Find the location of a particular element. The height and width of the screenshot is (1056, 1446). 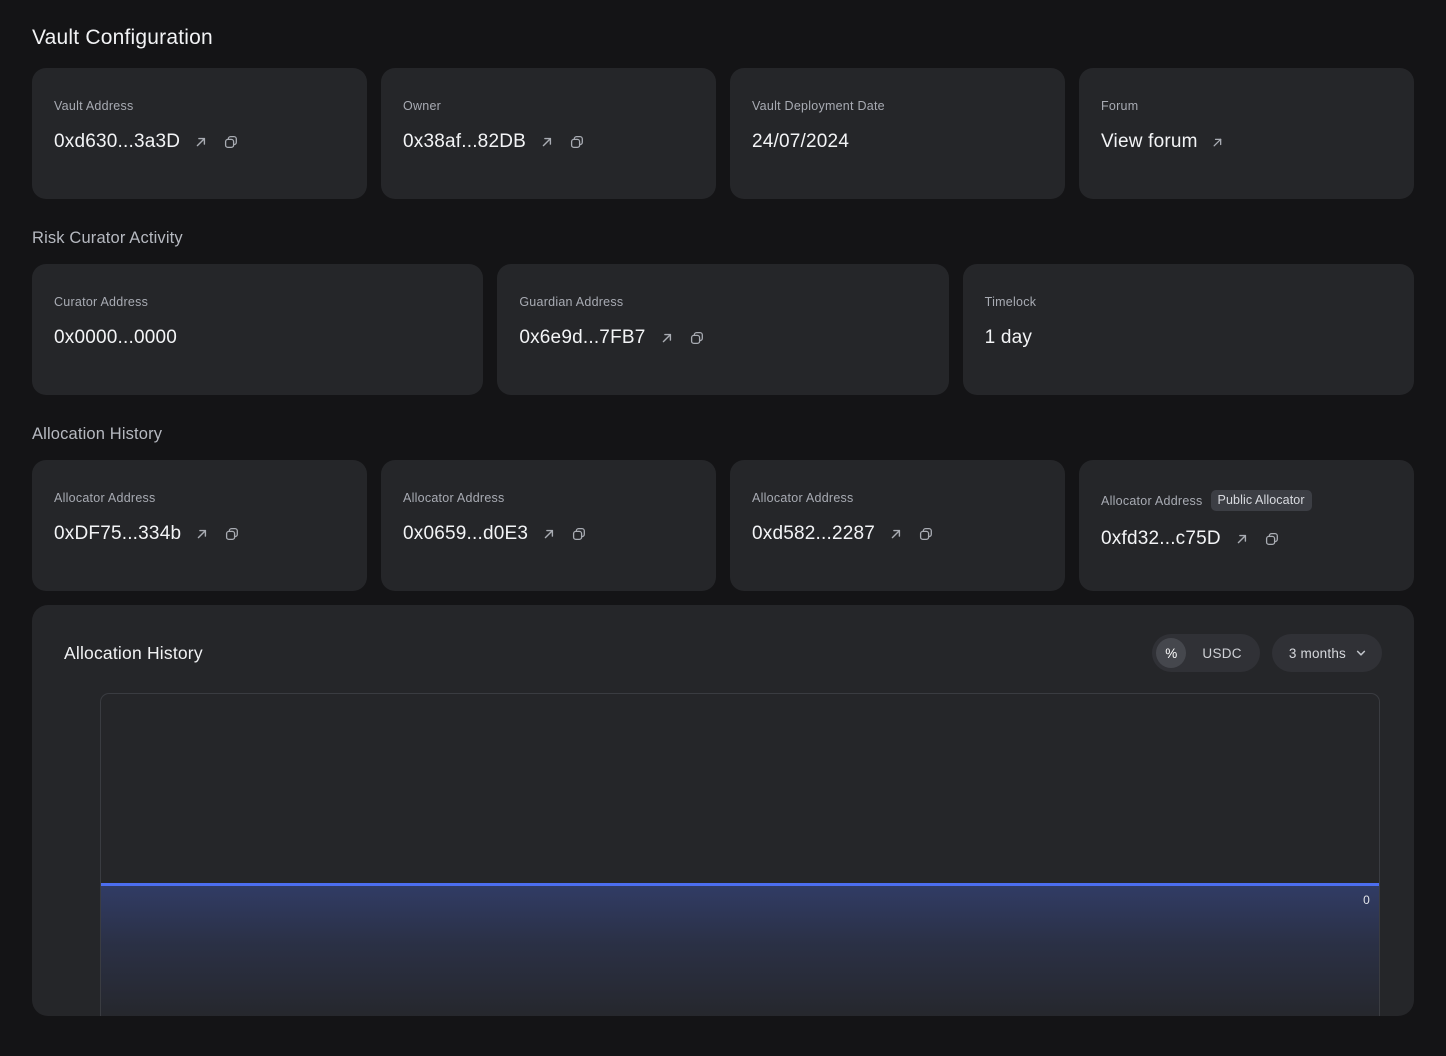

card-label: Timelock is located at coordinates (1188, 302).